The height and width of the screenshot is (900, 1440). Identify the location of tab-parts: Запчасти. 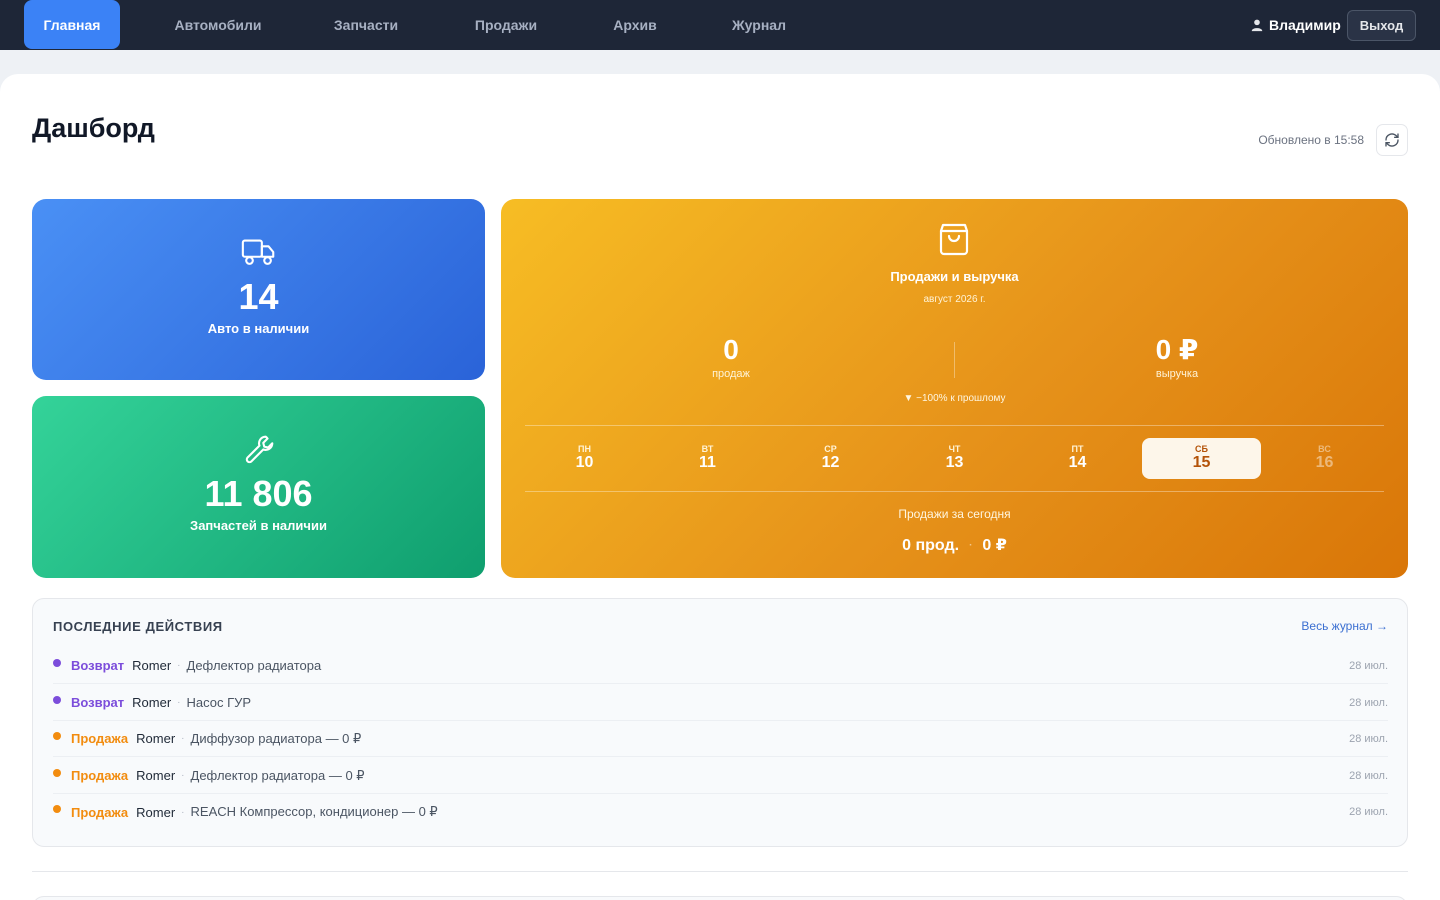
(366, 25).